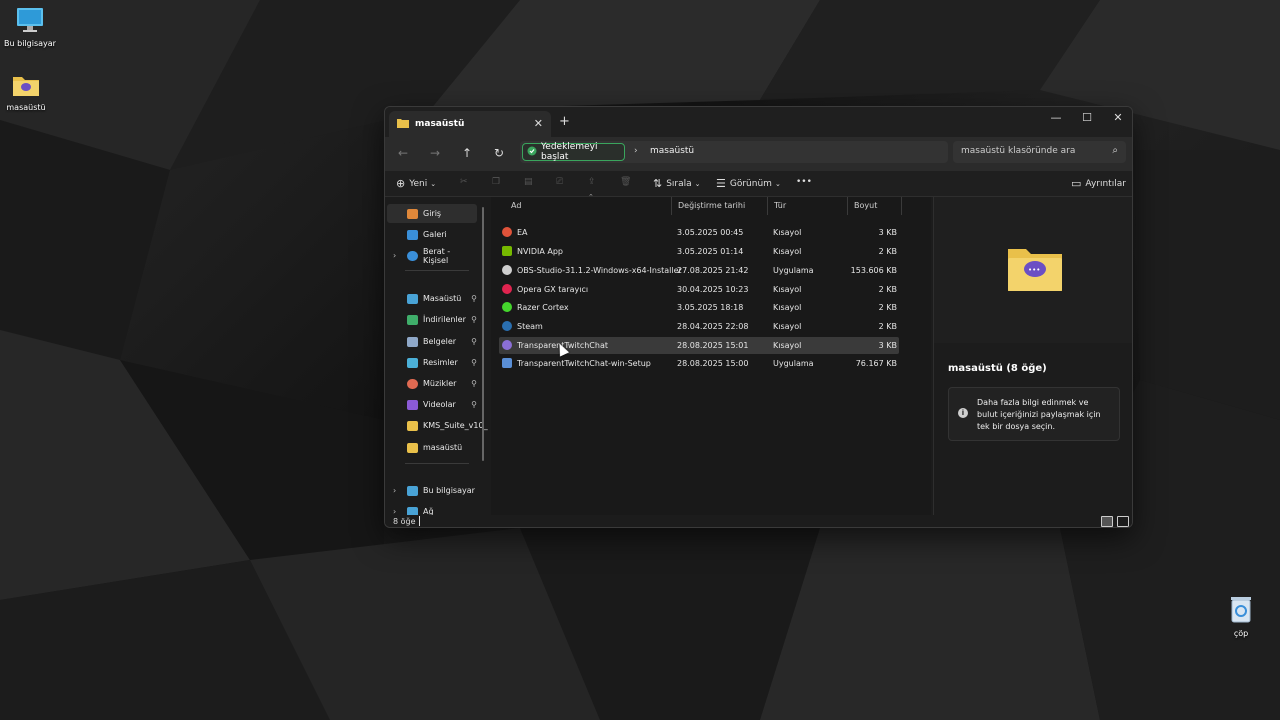  I want to click on nav-label: masaüstü, so click(443, 447).